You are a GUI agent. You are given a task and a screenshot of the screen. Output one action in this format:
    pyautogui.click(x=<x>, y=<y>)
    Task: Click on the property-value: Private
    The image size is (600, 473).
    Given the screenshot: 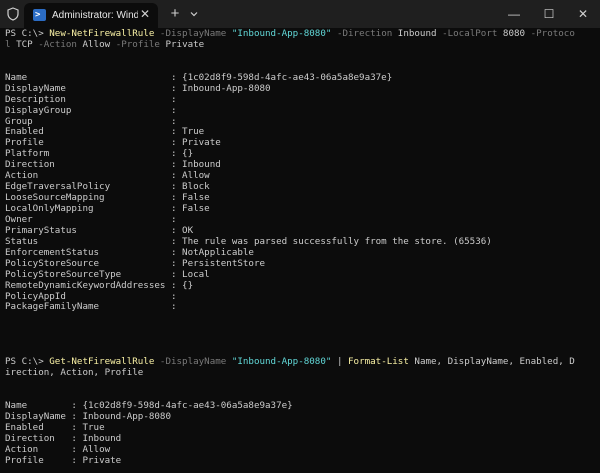 What is the action you would take?
    pyautogui.click(x=201, y=143)
    